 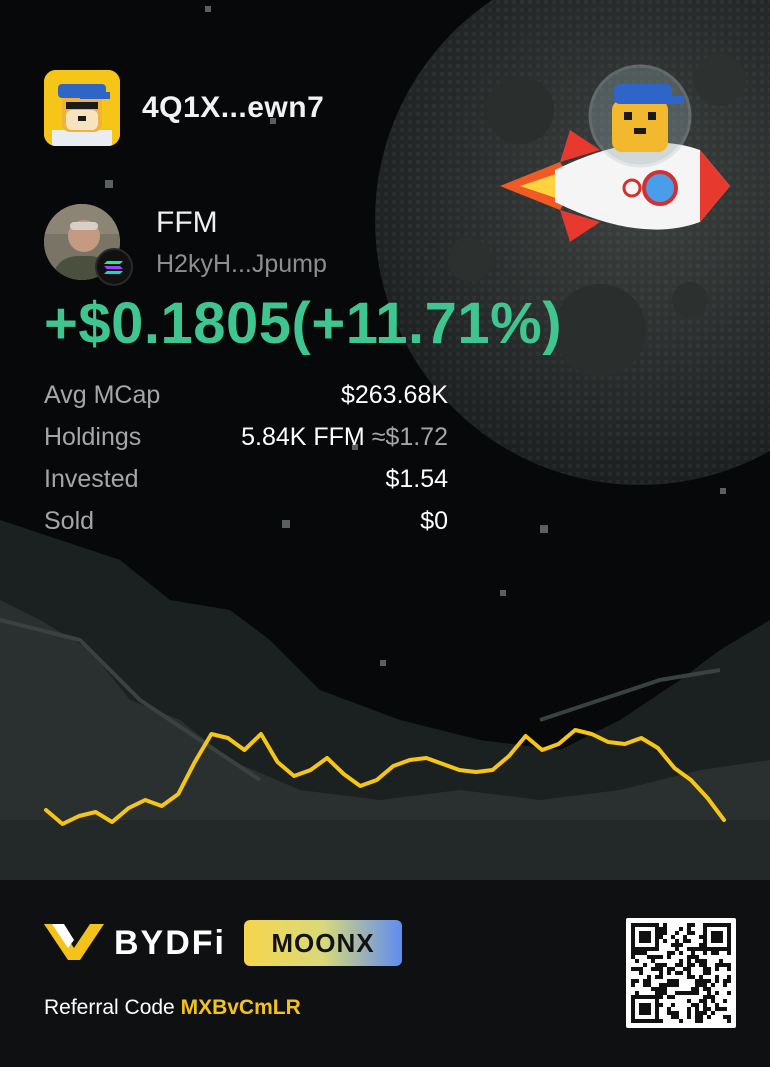 What do you see at coordinates (241, 1007) in the screenshot?
I see `referral-code-value: MXBvCmLR` at bounding box center [241, 1007].